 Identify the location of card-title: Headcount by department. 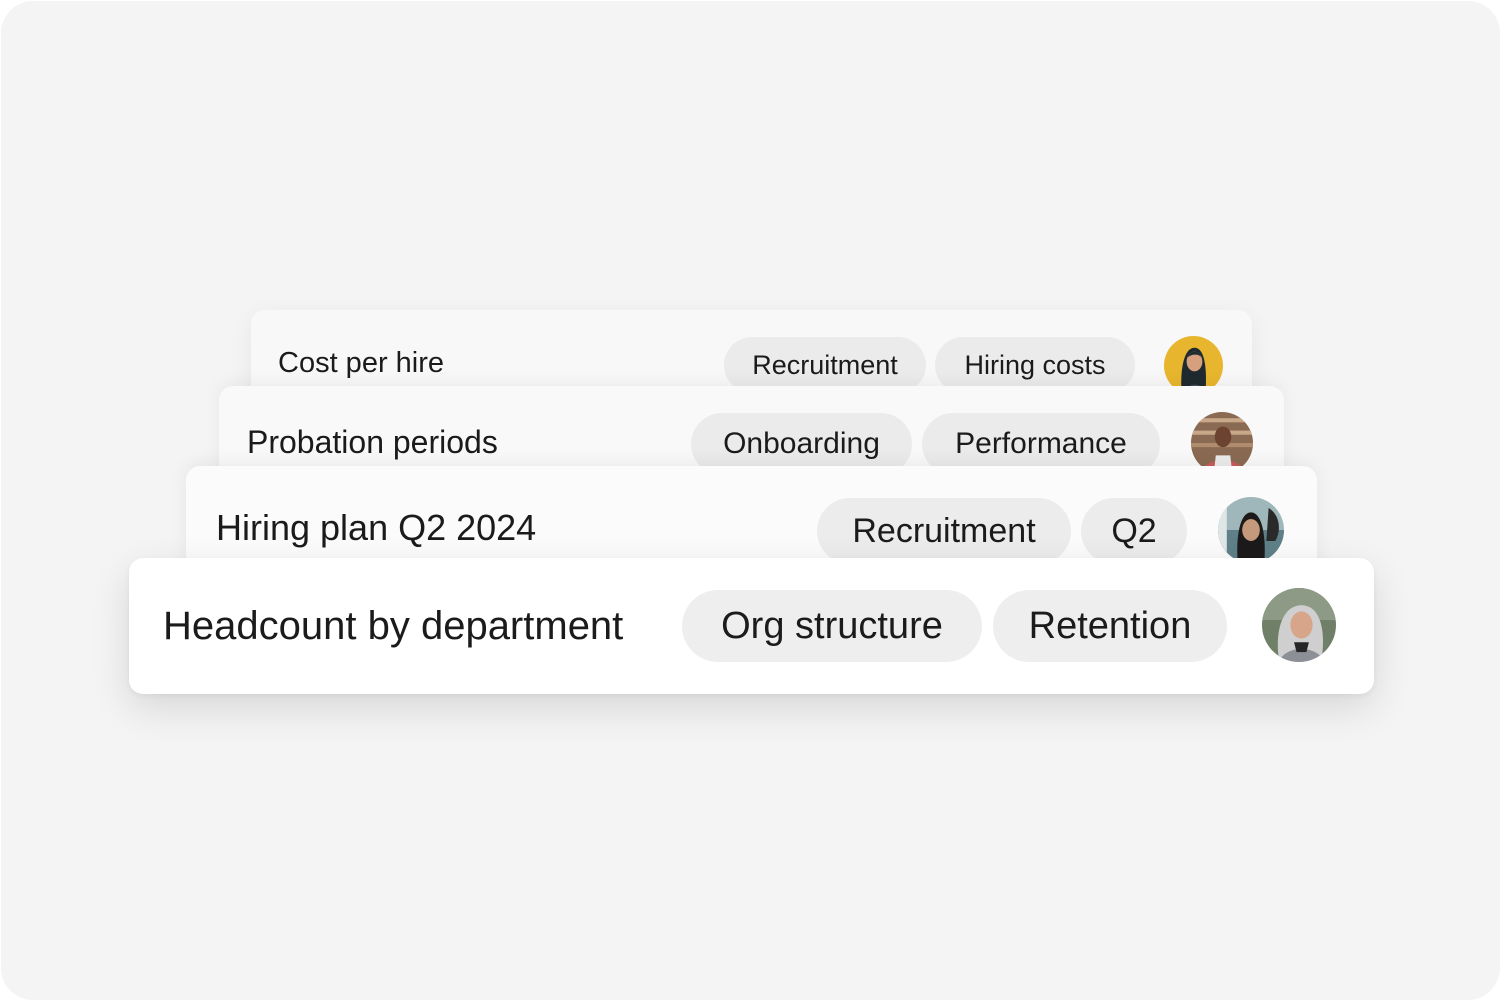
(393, 626).